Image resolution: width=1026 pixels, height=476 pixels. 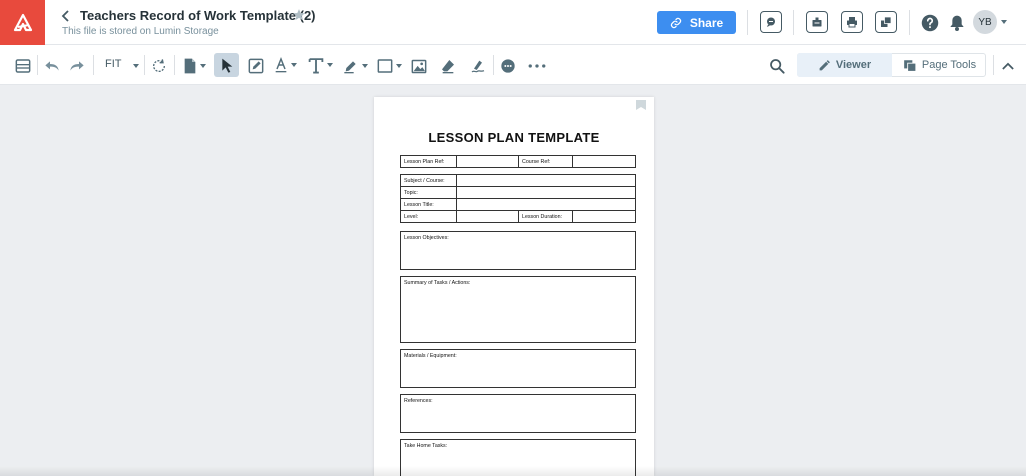 What do you see at coordinates (518, 250) in the screenshot?
I see `lesson-objectives-box: Lesson Objectives:` at bounding box center [518, 250].